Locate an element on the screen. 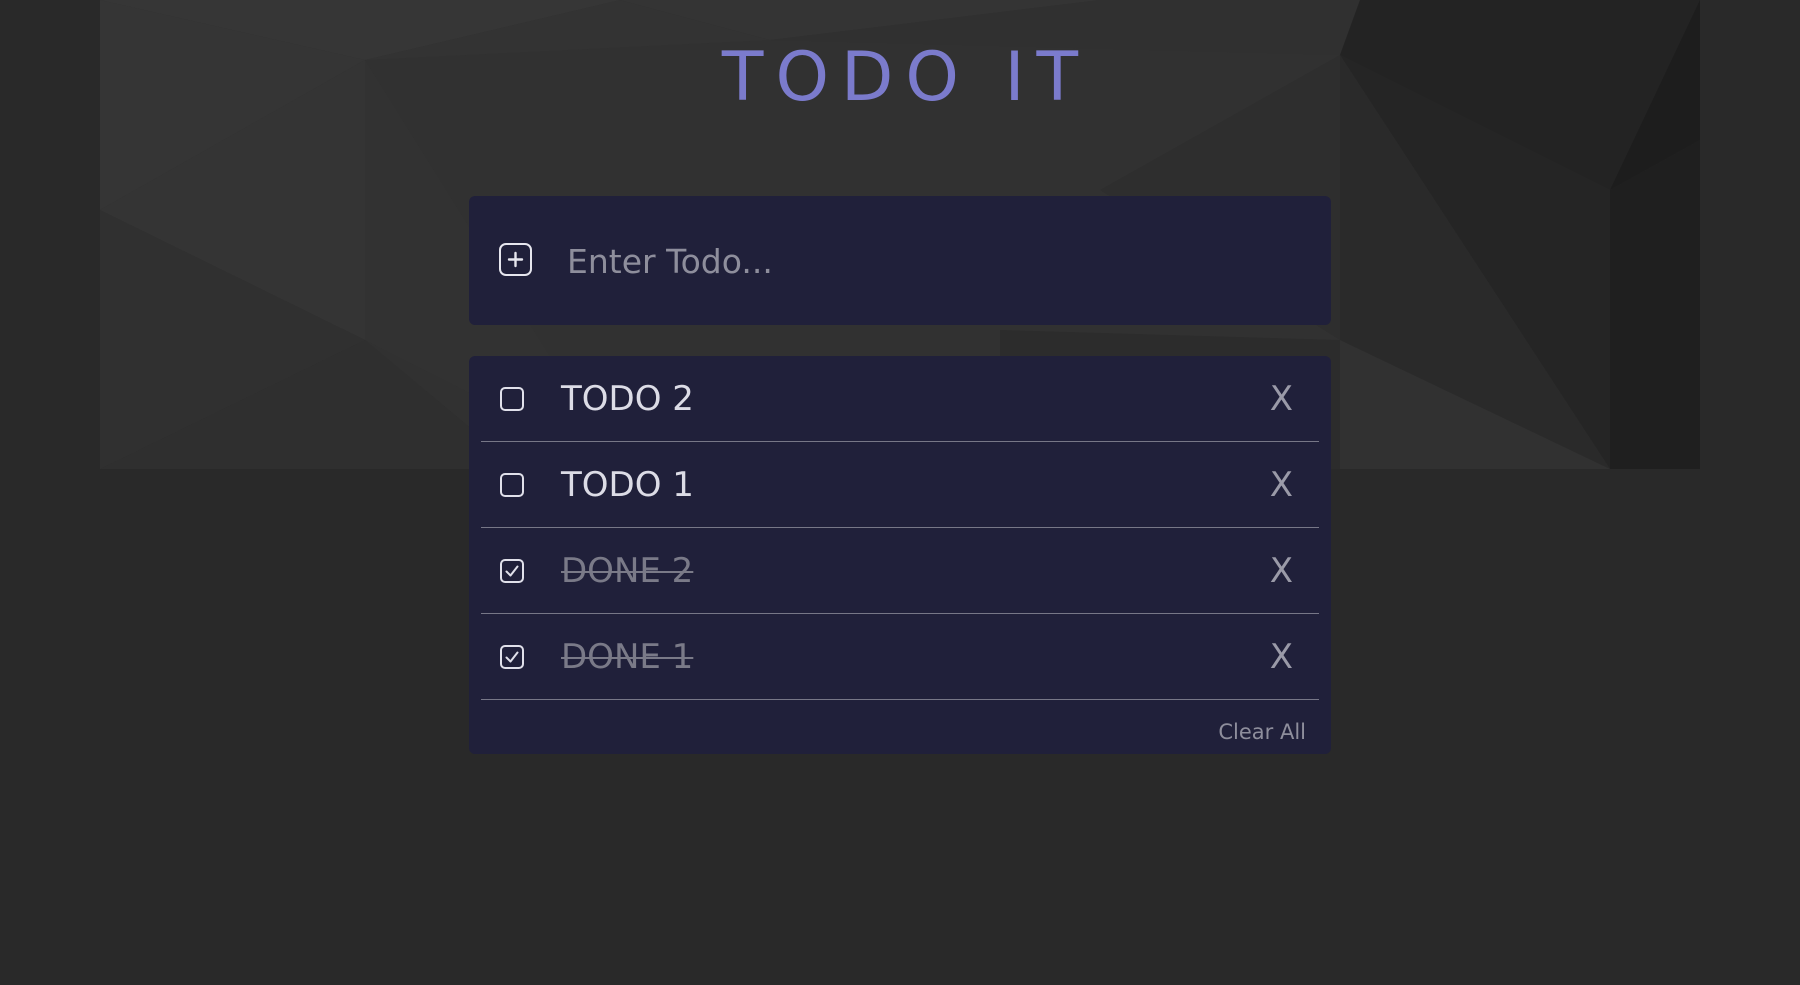  todo-text: TODO 2 is located at coordinates (627, 399).